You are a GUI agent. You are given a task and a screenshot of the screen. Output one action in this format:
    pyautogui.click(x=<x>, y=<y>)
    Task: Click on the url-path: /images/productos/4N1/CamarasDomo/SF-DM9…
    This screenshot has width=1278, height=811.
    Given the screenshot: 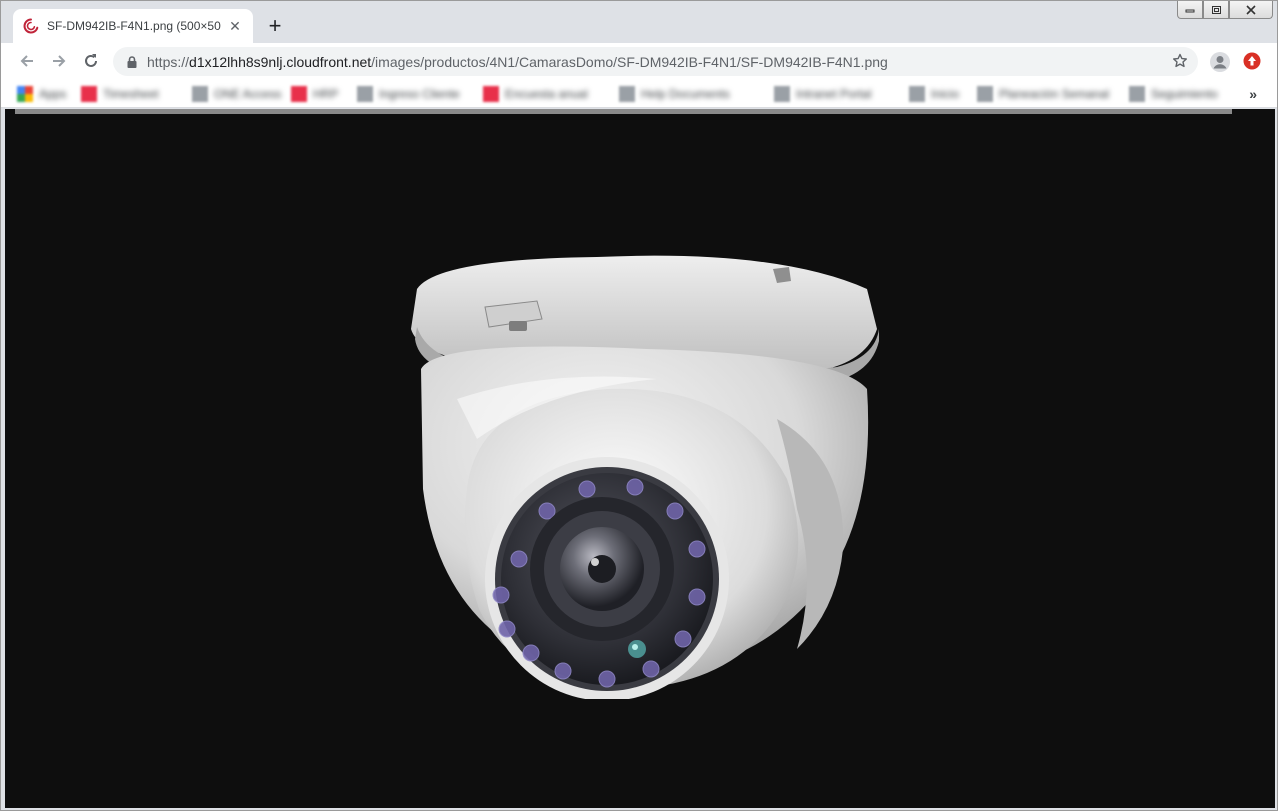 What is the action you would take?
    pyautogui.click(x=629, y=61)
    